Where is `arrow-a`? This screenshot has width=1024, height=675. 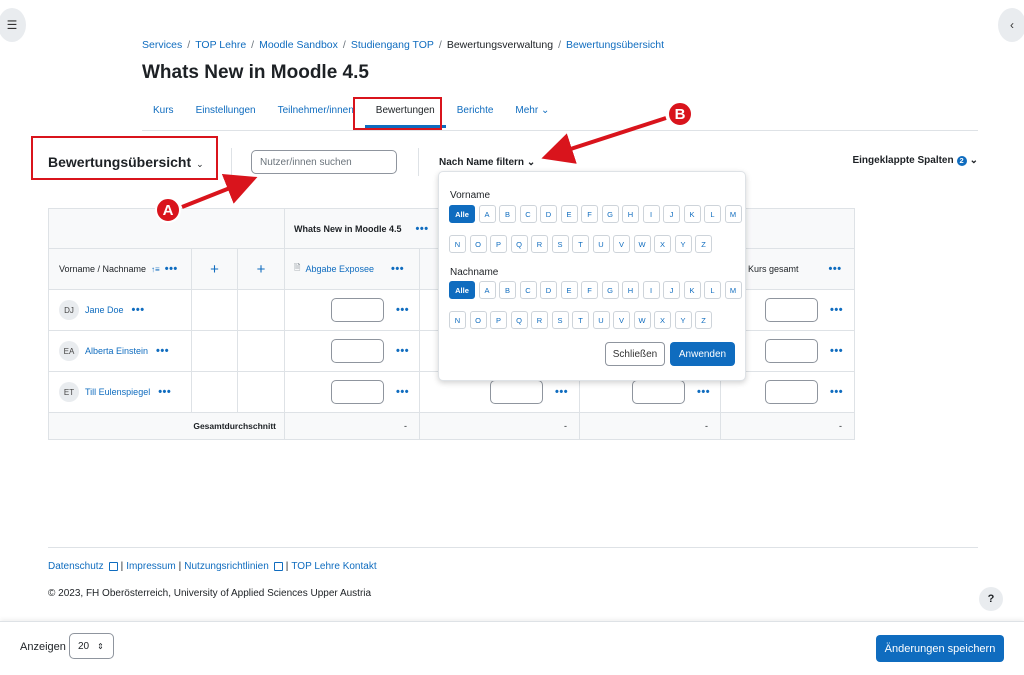
arrow-a is located at coordinates (219, 191).